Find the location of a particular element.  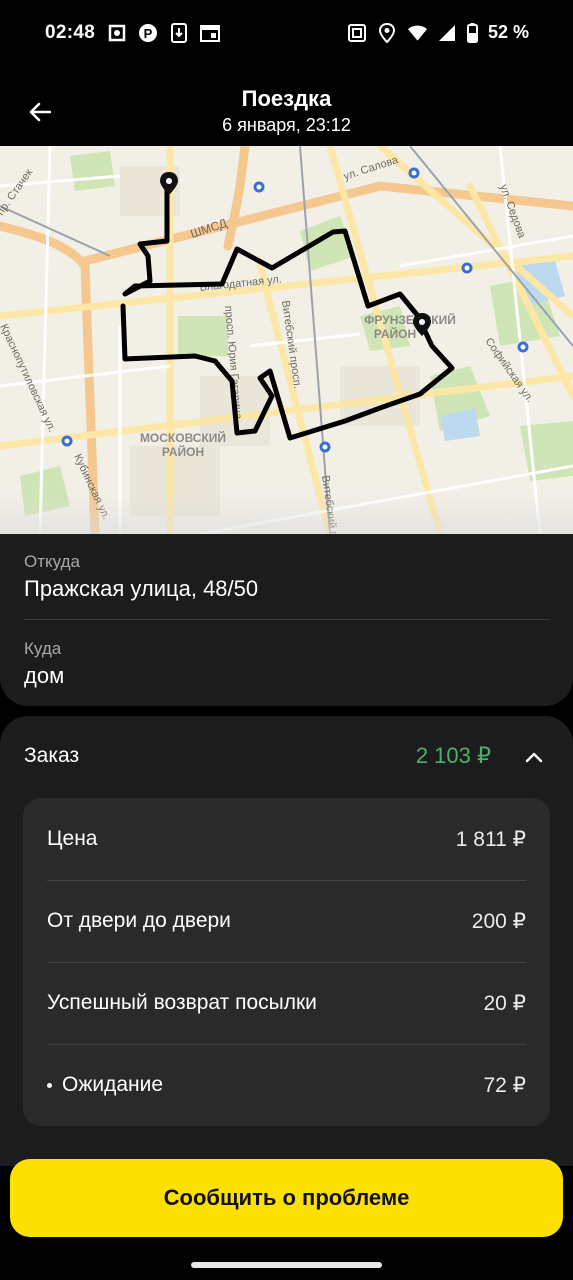

door-to-door-row: От двери до двери 200 ₽ is located at coordinates (286, 921).